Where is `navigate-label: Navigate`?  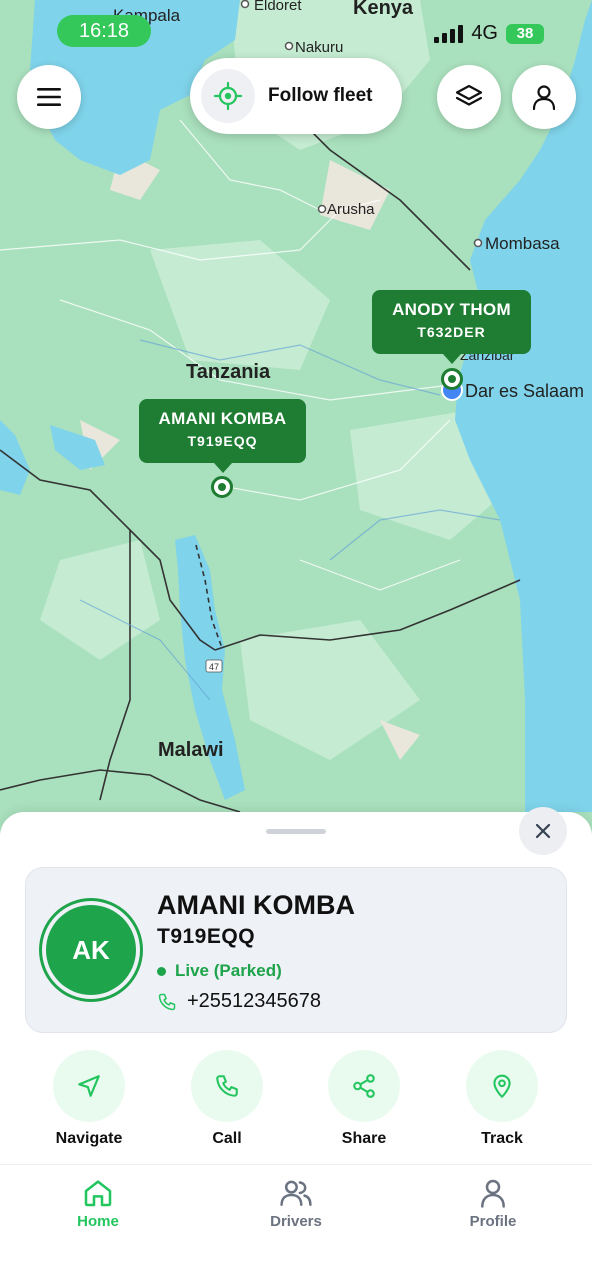
navigate-label: Navigate is located at coordinates (89, 1138).